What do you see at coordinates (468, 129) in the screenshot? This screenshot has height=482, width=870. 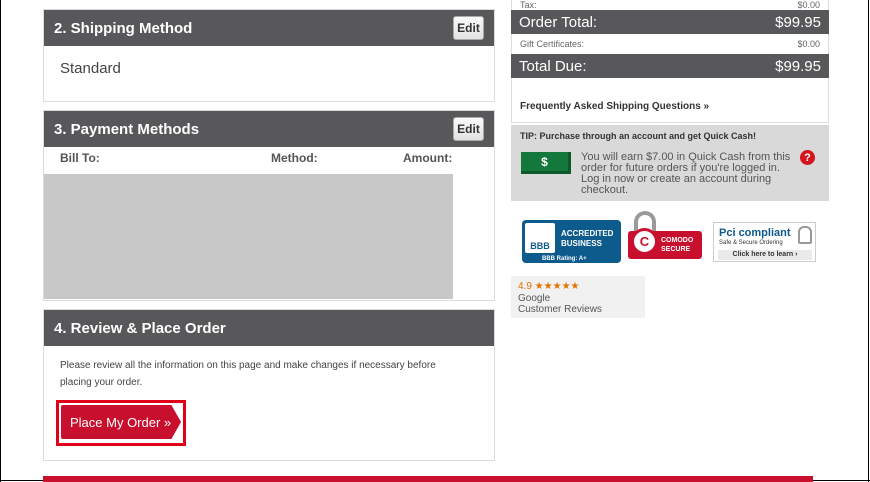 I see `payment-edit-button: Edit` at bounding box center [468, 129].